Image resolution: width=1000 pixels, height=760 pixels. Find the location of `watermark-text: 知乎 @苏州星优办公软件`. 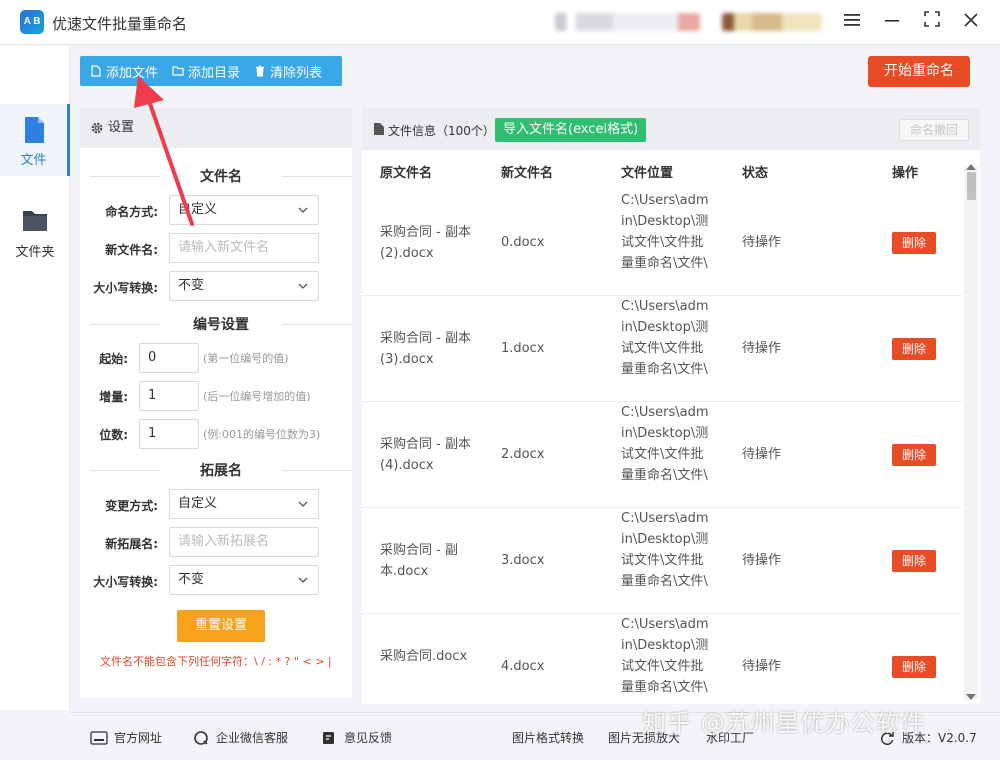

watermark-text: 知乎 @苏州星优办公软件 is located at coordinates (784, 723).